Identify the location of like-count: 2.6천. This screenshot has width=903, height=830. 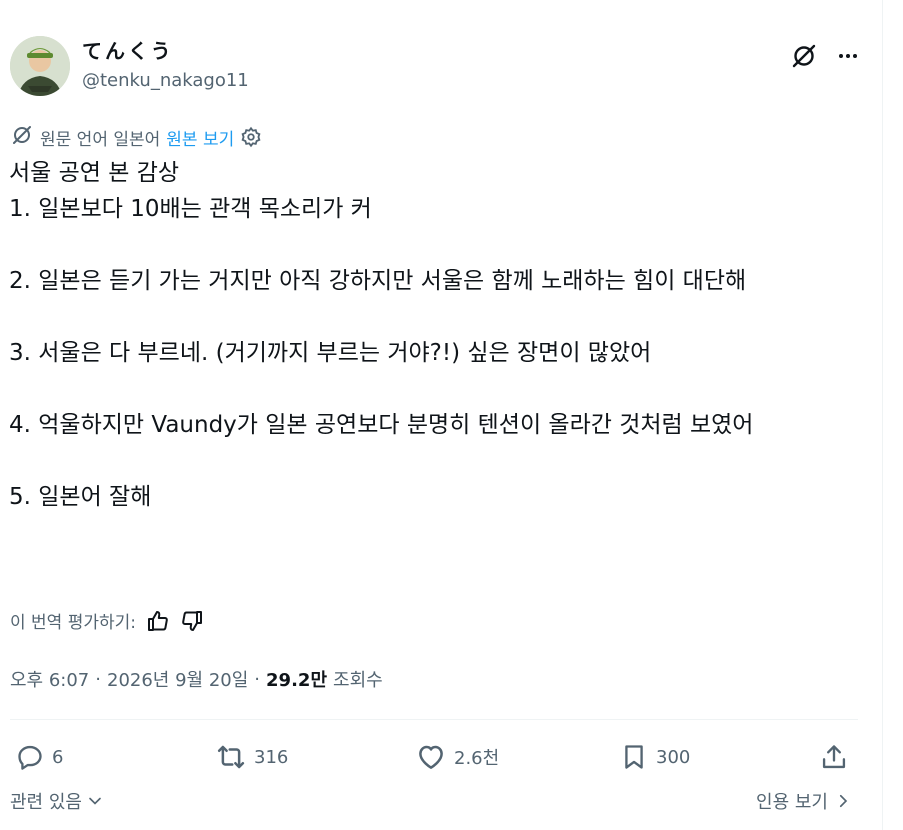
(477, 758).